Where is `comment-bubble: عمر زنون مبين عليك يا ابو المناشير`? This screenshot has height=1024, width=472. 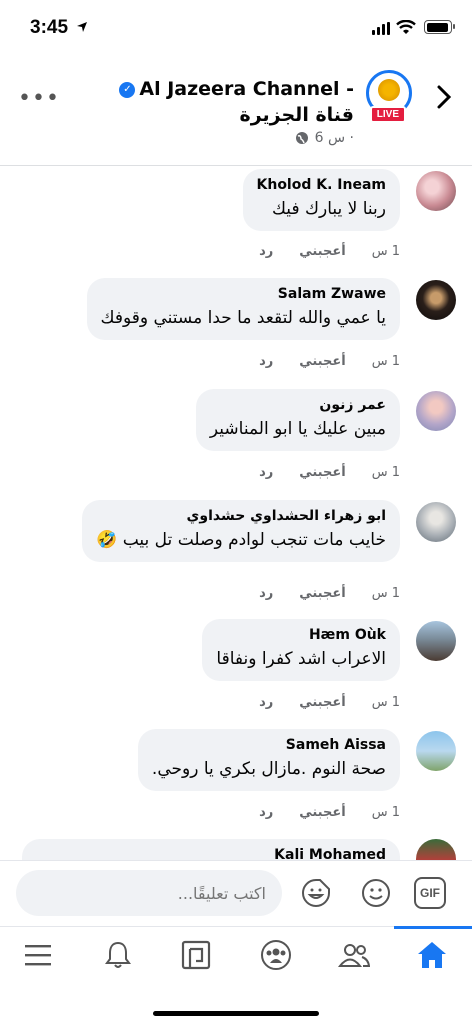 comment-bubble: عمر زنون مبين عليك يا ابو المناشير is located at coordinates (297, 420).